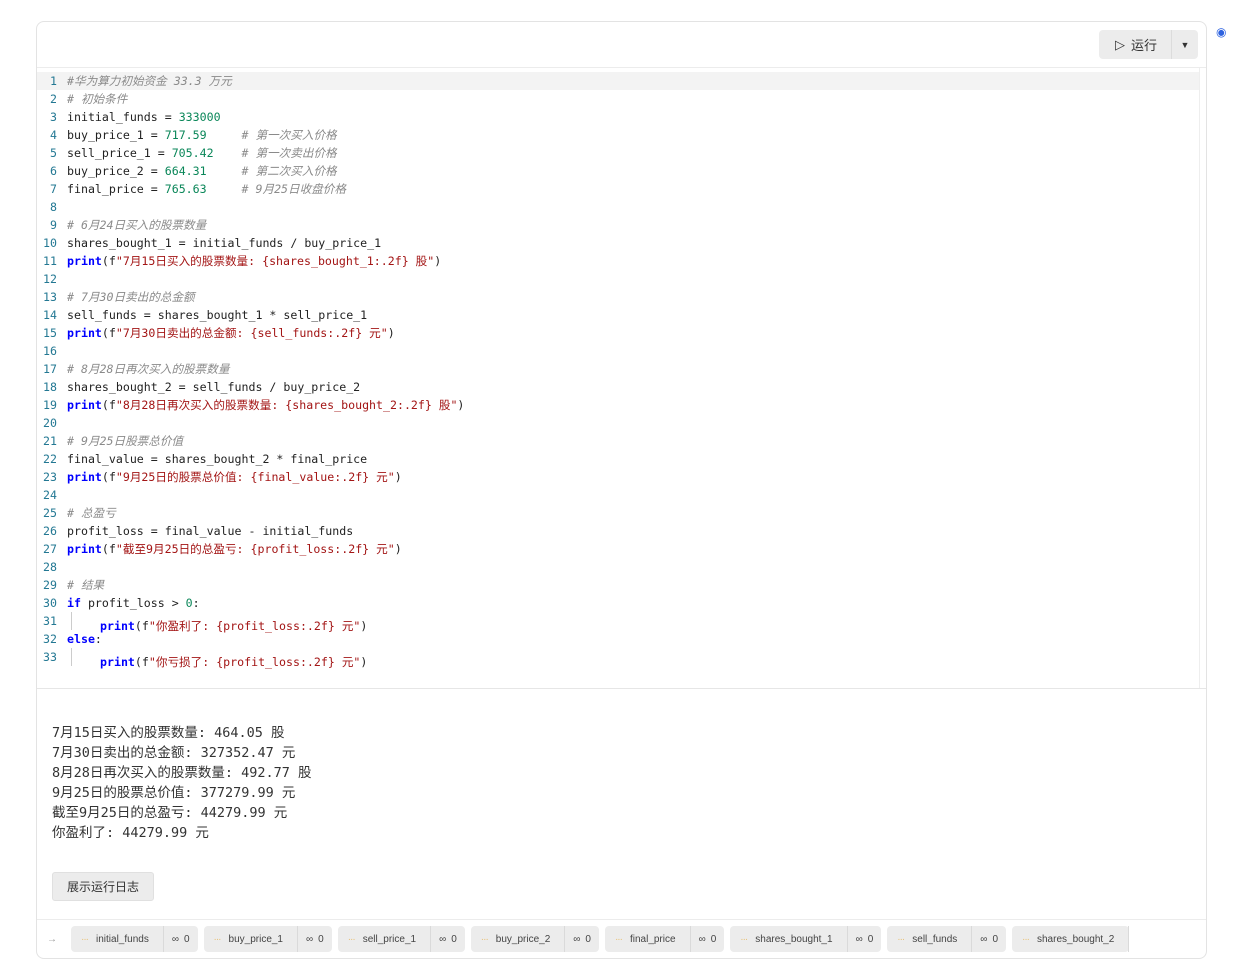 This screenshot has width=1250, height=978. I want to click on variable-chip: ··· buy_price_1 ∞ 0, so click(267, 939).